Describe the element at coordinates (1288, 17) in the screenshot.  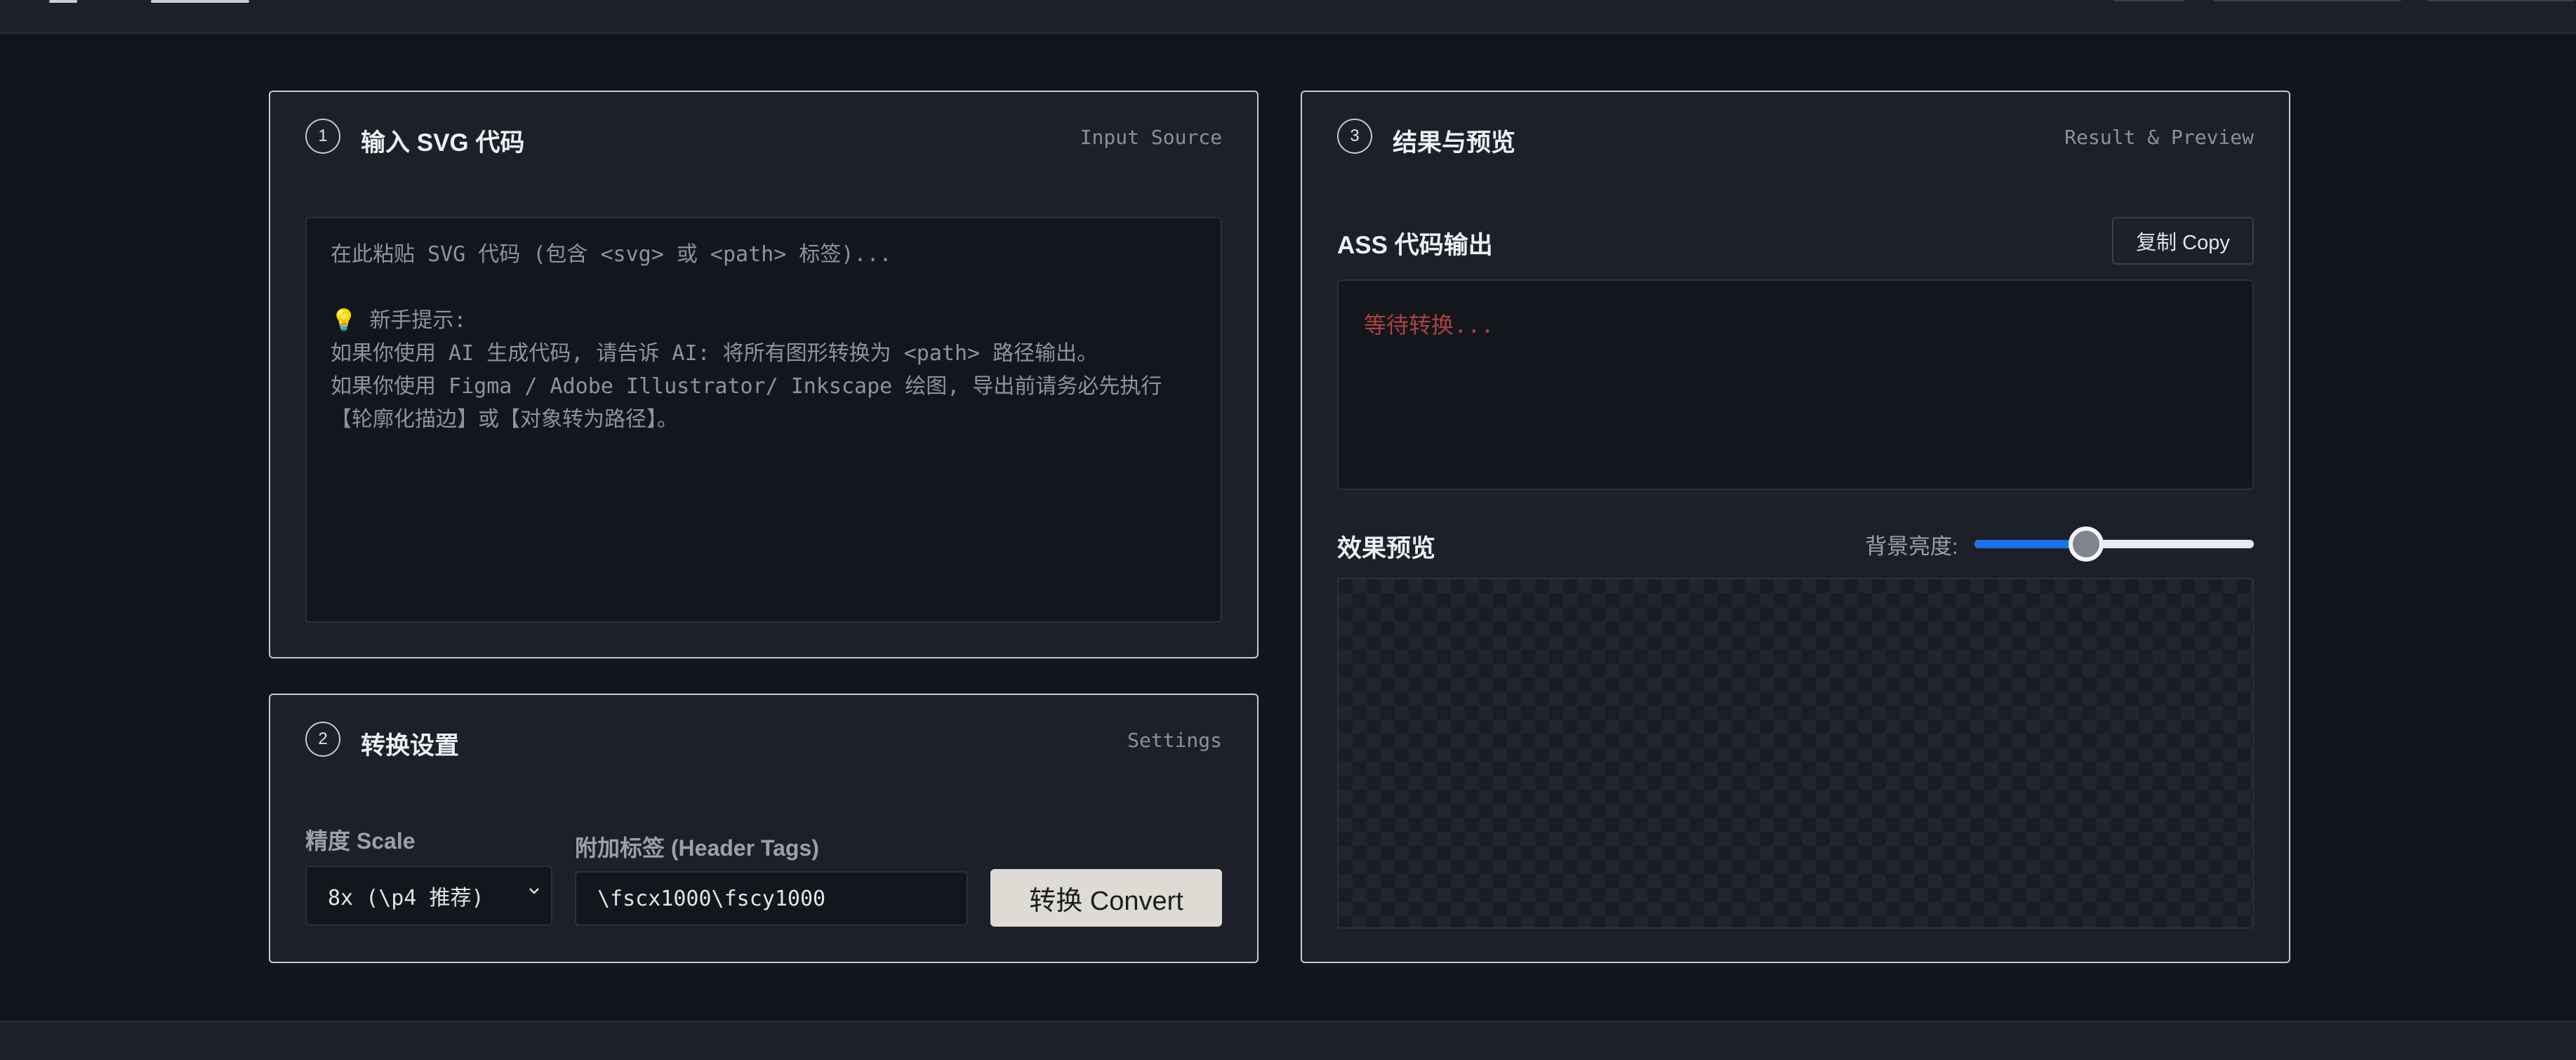
I see `top-navbar` at that location.